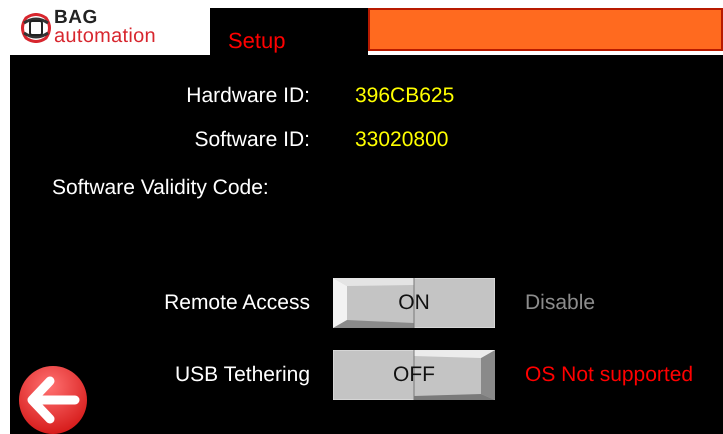 The width and height of the screenshot is (723, 434). I want to click on toggle-label: Remote Access, so click(236, 303).